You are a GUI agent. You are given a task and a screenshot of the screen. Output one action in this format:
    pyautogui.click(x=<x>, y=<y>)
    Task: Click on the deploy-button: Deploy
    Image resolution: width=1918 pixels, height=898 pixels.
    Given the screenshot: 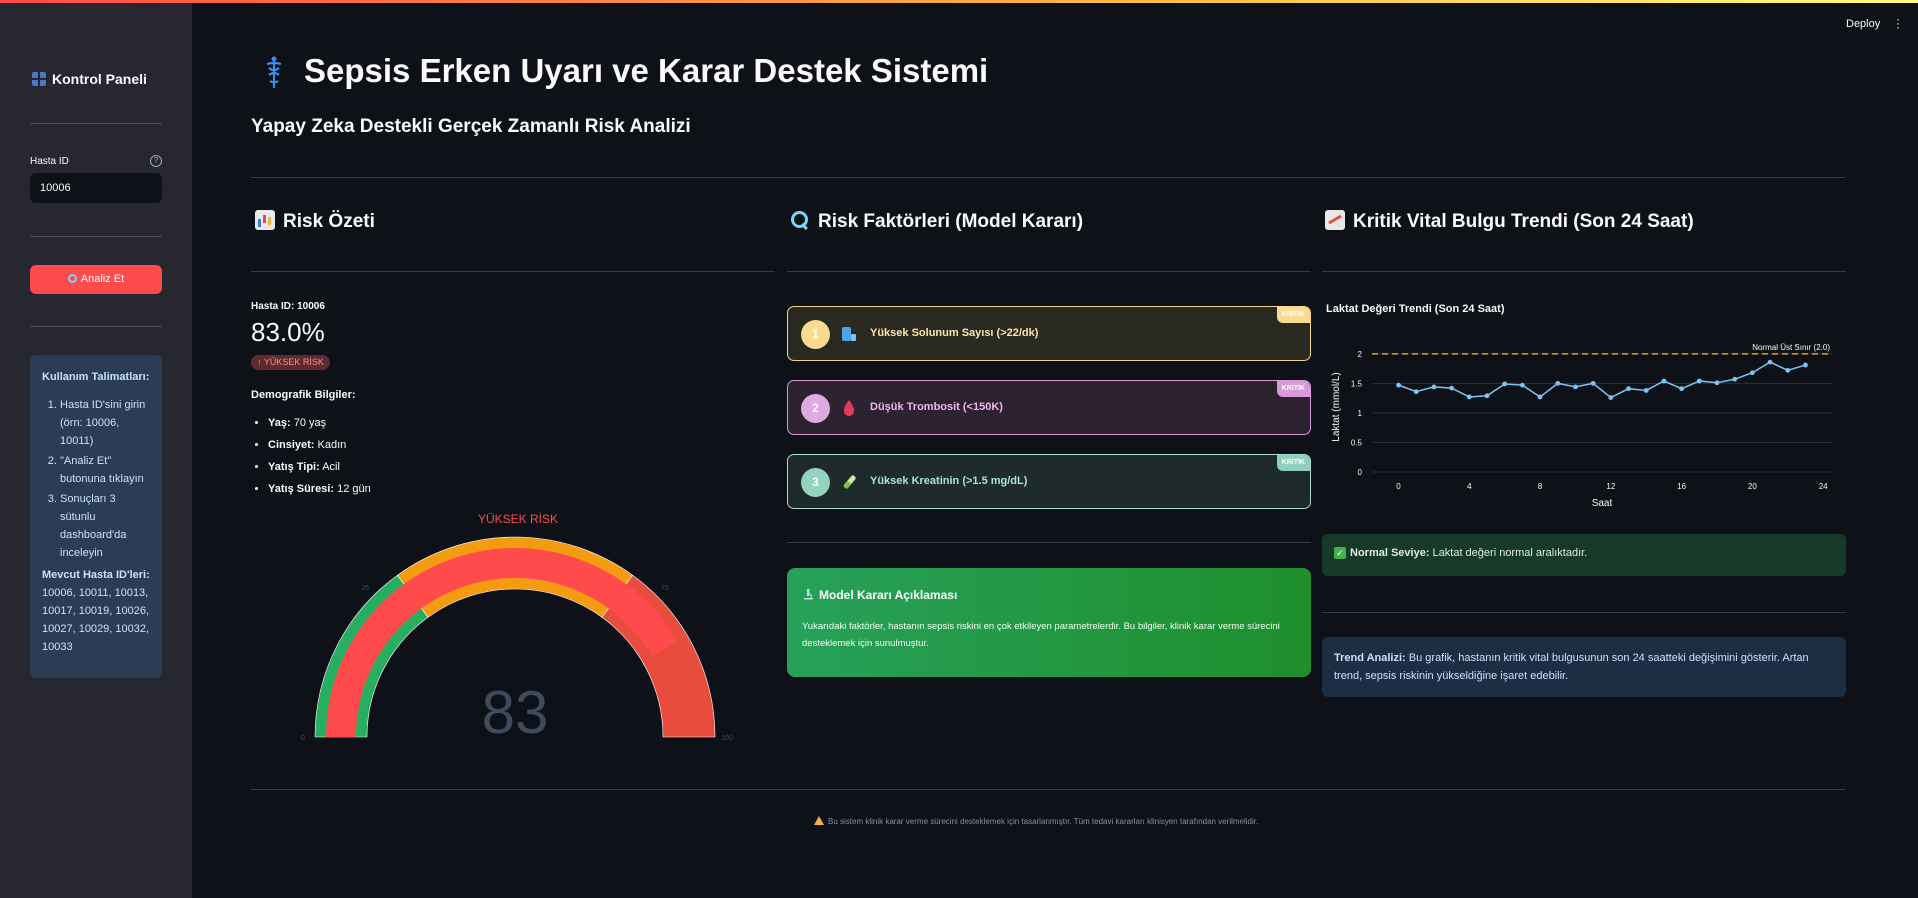 What is the action you would take?
    pyautogui.click(x=1863, y=24)
    